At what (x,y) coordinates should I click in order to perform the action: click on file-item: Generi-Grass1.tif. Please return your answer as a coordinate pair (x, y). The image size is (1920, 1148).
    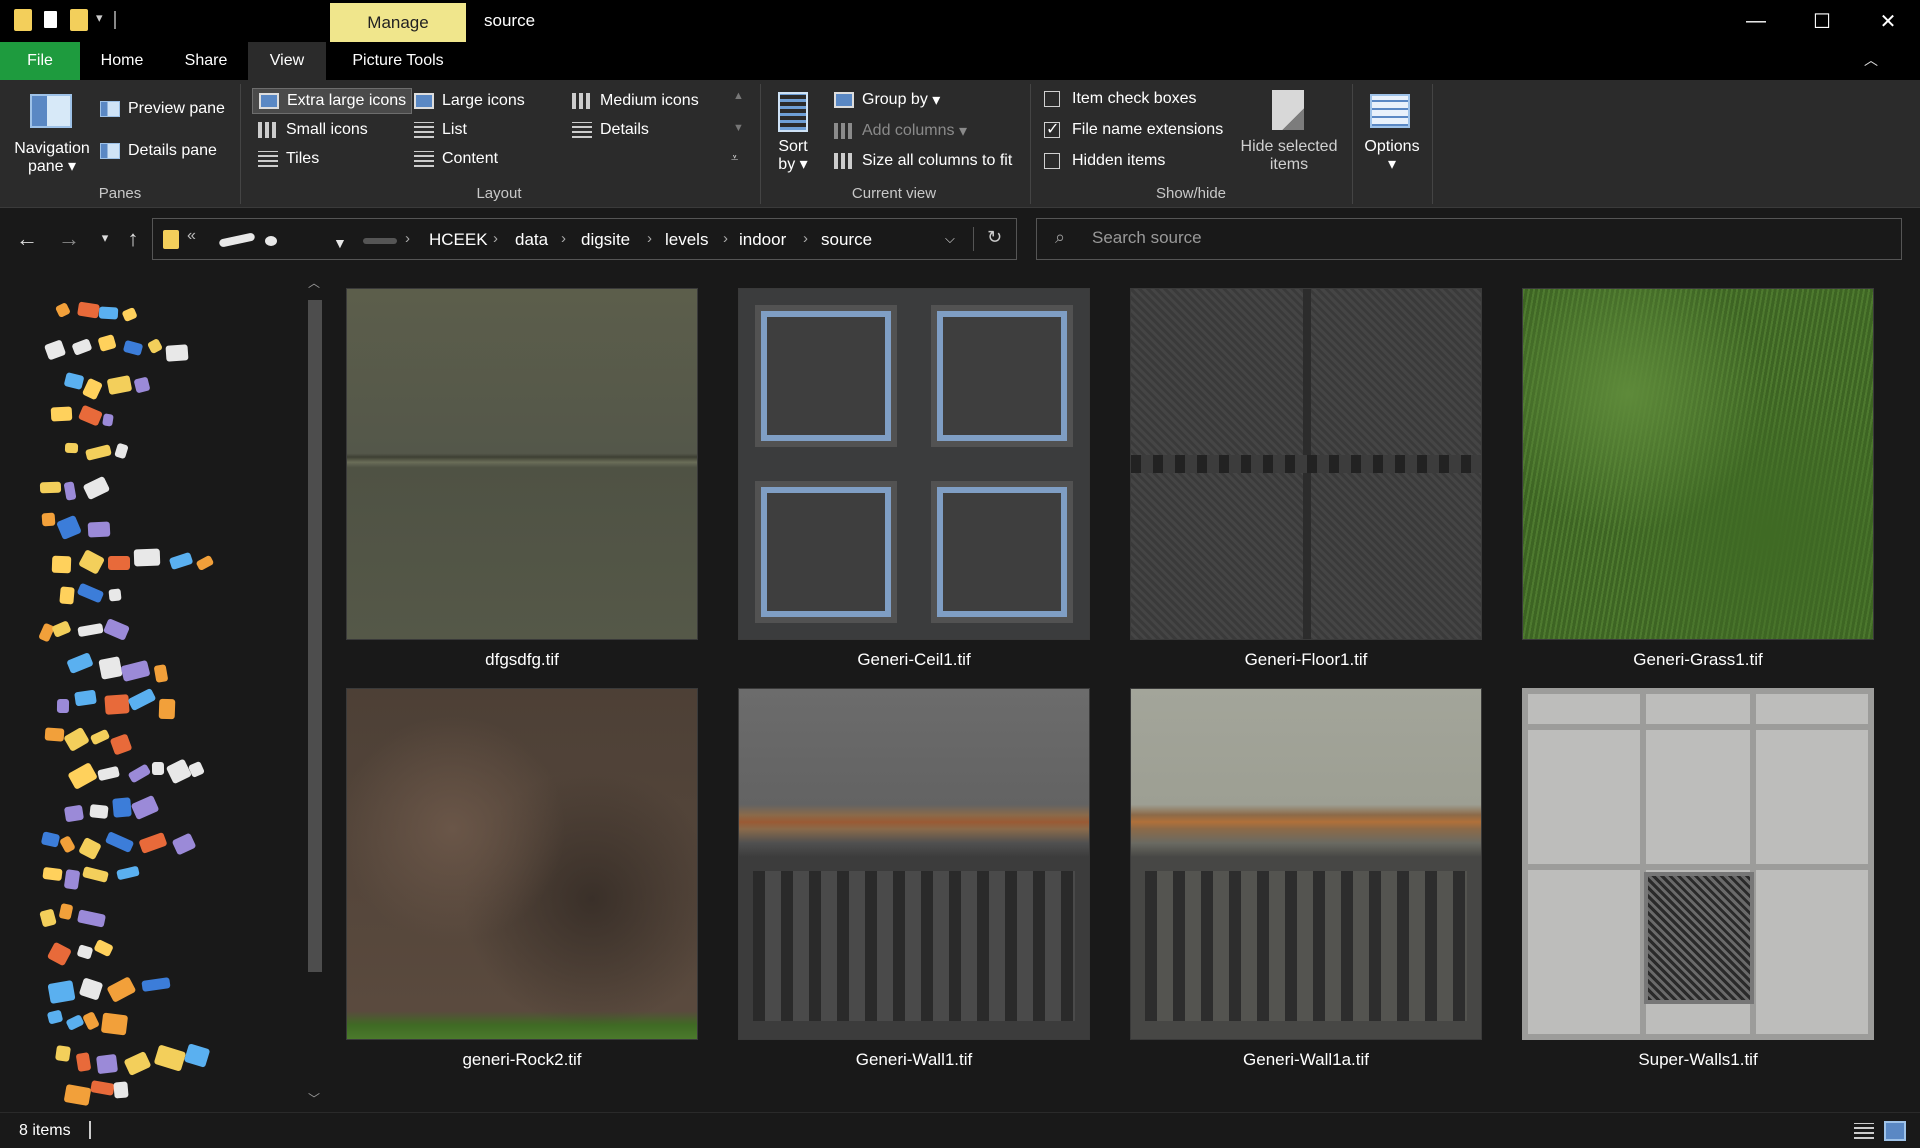
    Looking at the image, I should click on (1690, 469).